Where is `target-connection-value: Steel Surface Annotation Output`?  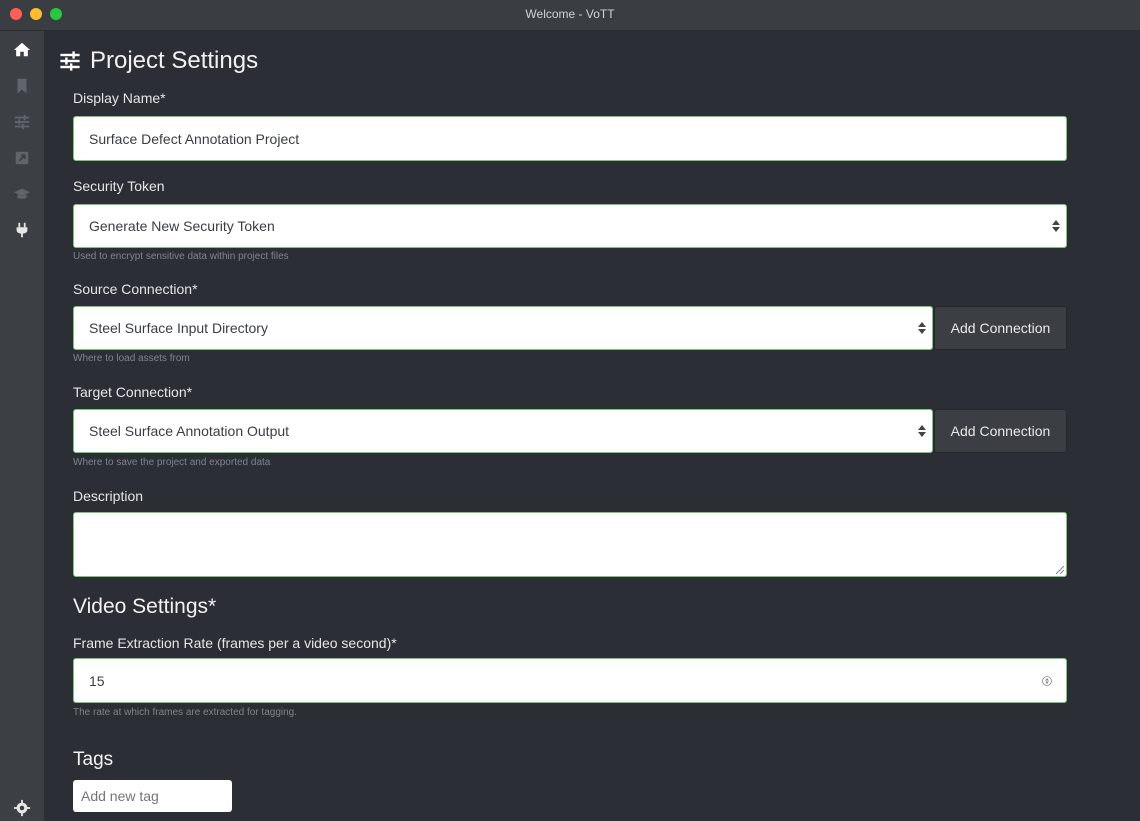
target-connection-value: Steel Surface Annotation Output is located at coordinates (189, 431).